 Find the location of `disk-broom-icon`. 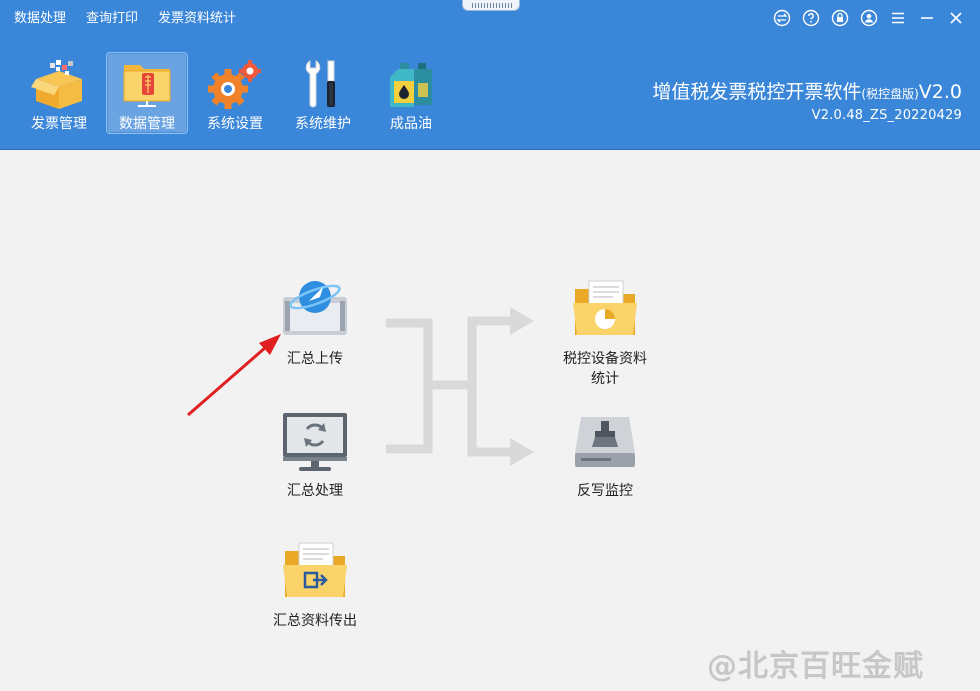

disk-broom-icon is located at coordinates (605, 441).